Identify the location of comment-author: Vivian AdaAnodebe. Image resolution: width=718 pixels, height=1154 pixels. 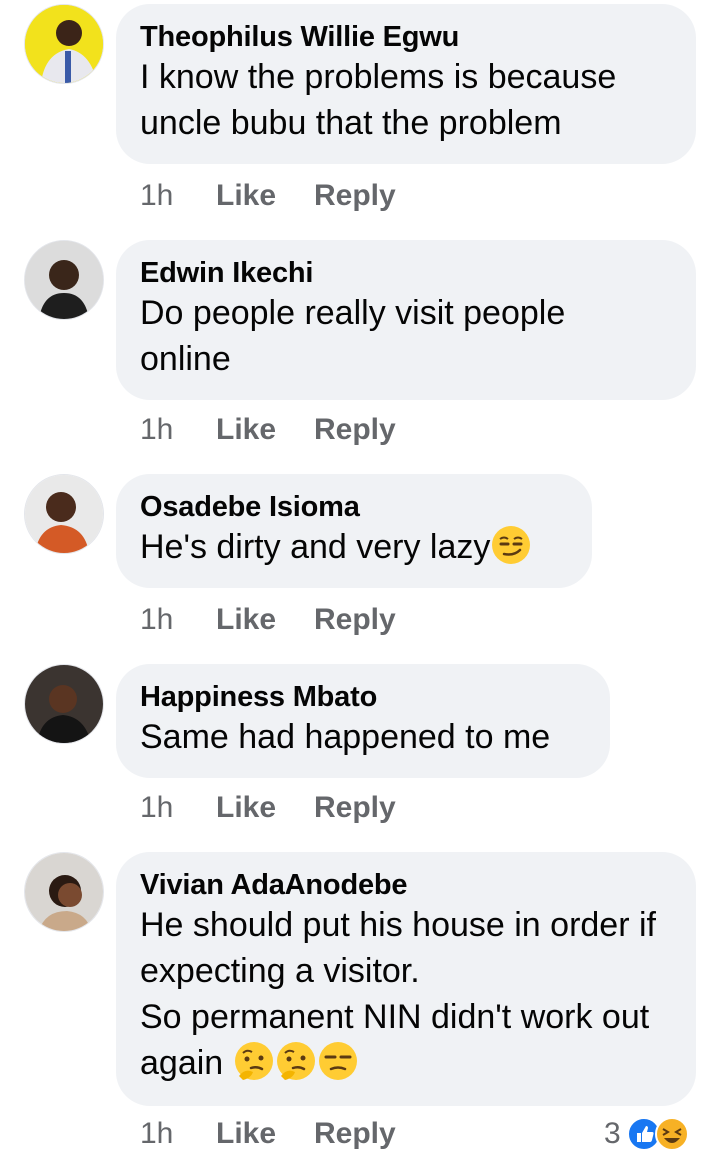
(406, 885).